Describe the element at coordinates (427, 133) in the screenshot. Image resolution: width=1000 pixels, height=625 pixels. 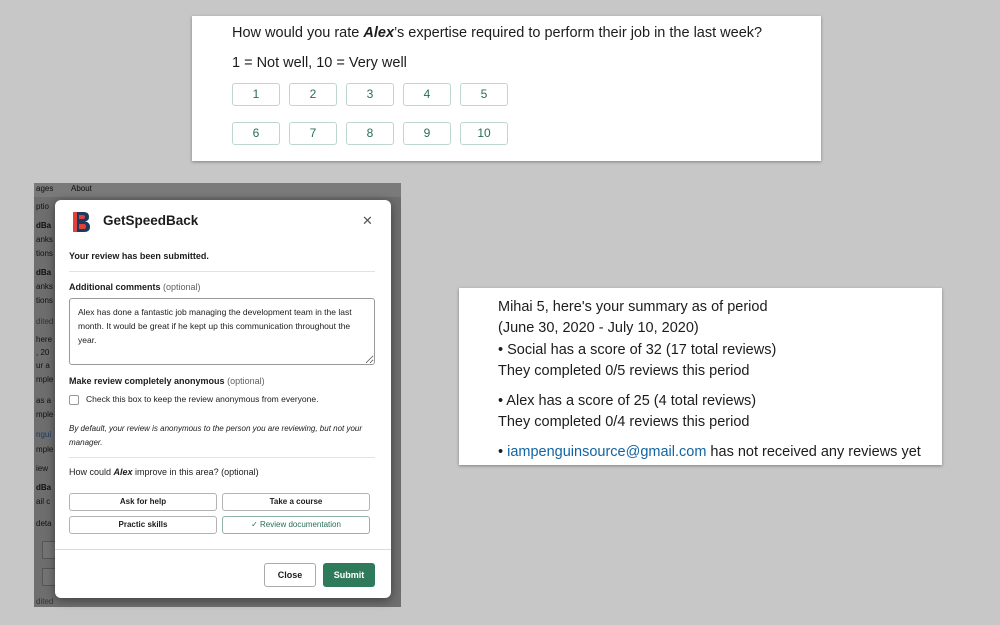
I see `rating-button-9: 9` at that location.